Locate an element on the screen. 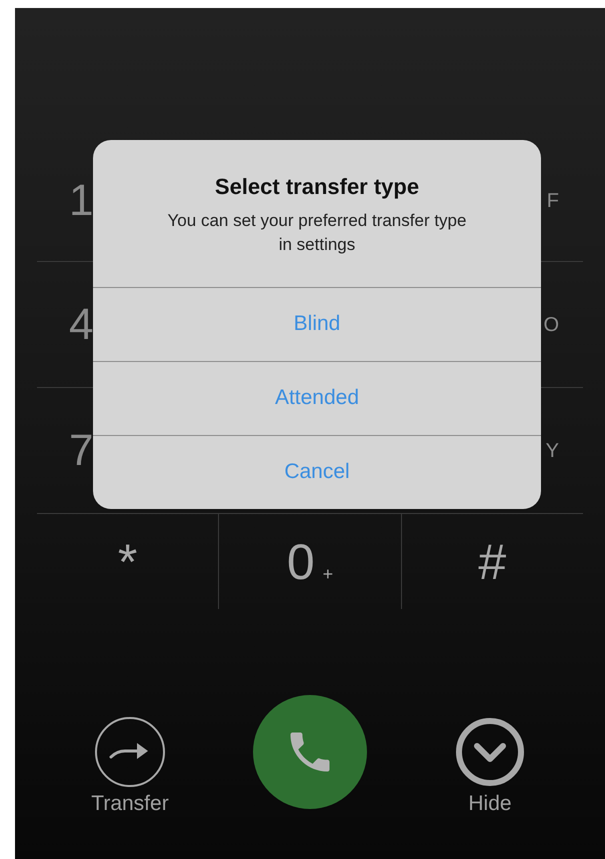 This screenshot has height=859, width=605. dialog-message: You can set your preferred transfer type in settings is located at coordinates (317, 233).